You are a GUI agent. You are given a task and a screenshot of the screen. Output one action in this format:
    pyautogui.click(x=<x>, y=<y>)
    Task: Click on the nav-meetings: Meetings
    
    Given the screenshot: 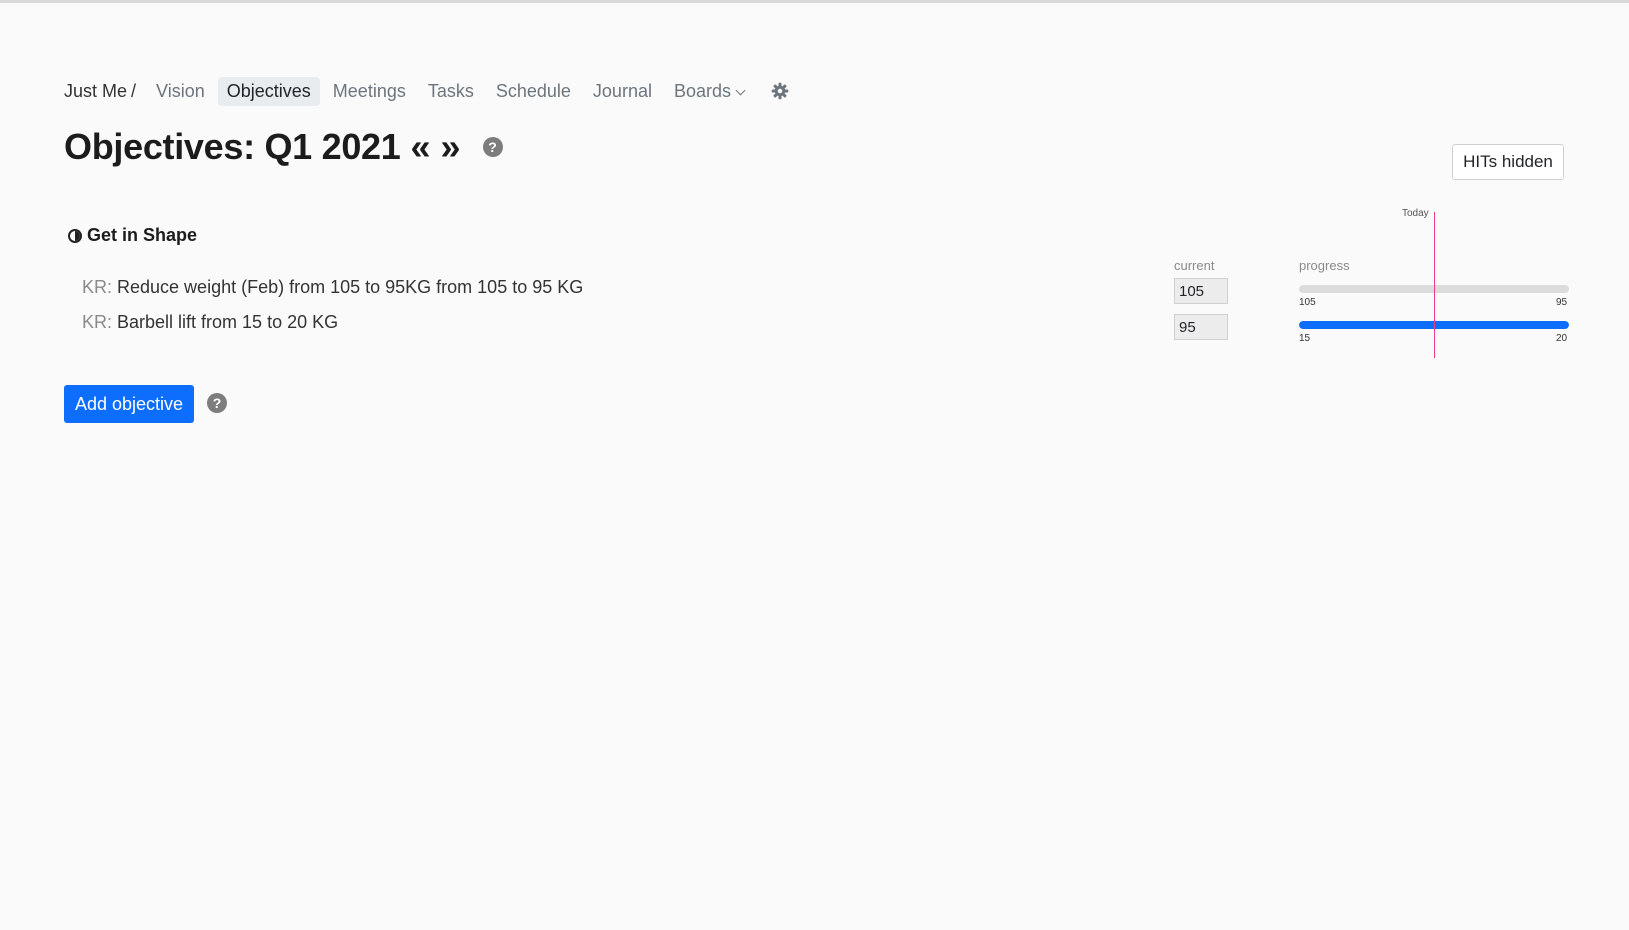 What is the action you would take?
    pyautogui.click(x=369, y=91)
    